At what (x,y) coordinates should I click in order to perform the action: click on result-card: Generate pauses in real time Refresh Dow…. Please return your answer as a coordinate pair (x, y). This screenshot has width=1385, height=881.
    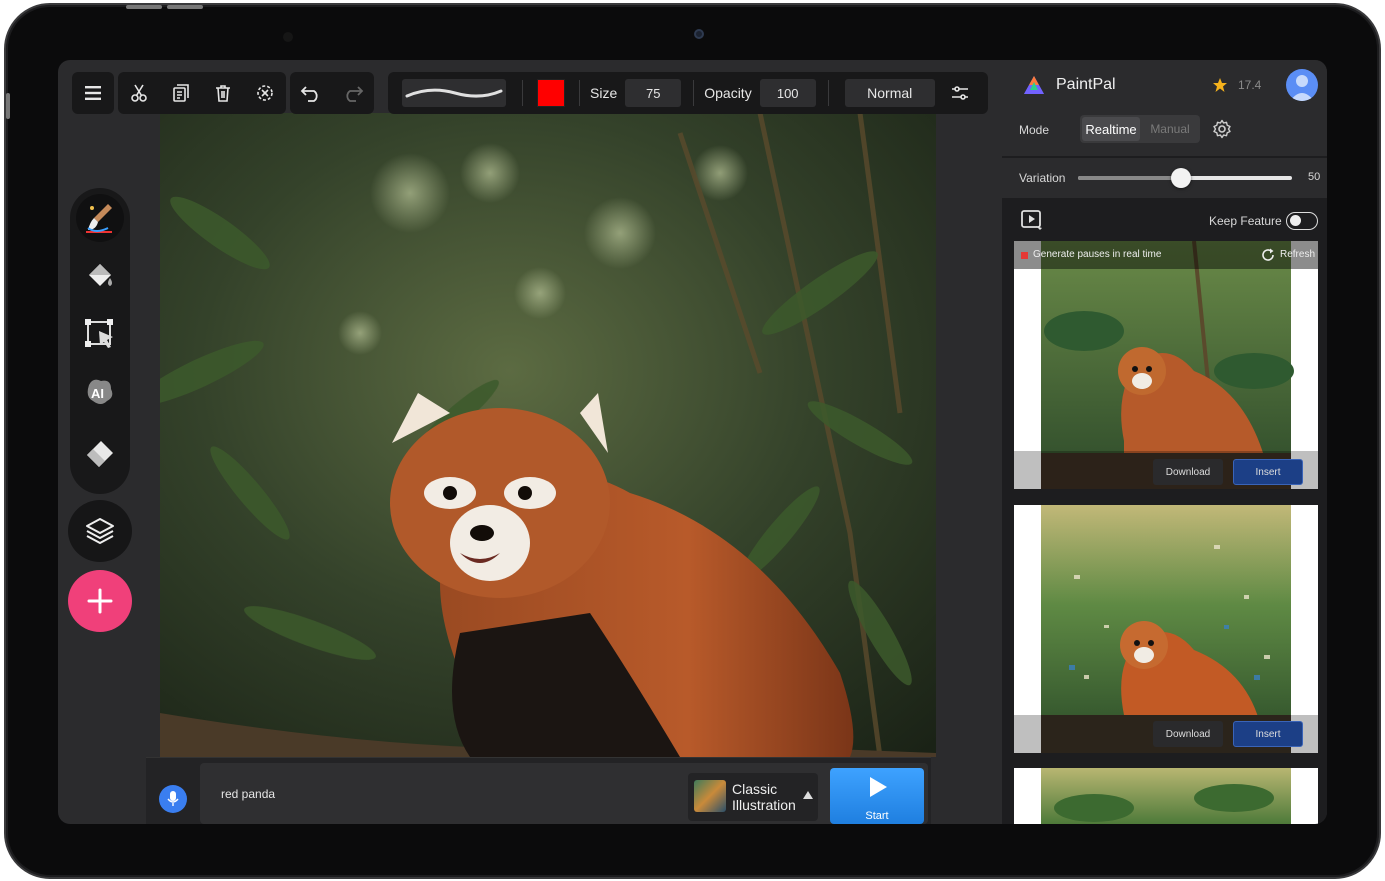
    Looking at the image, I should click on (1166, 365).